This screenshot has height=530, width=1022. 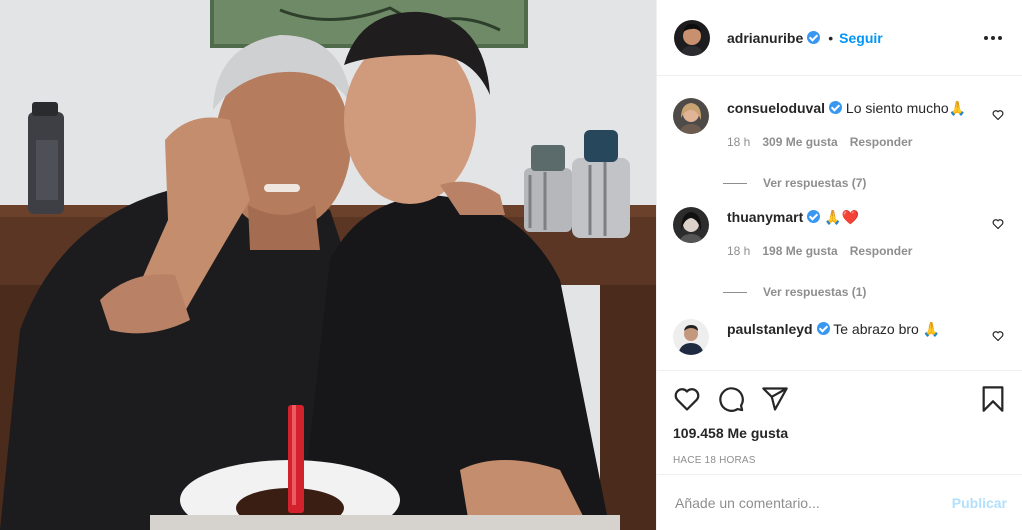 What do you see at coordinates (986, 37) in the screenshot?
I see `more-icon` at bounding box center [986, 37].